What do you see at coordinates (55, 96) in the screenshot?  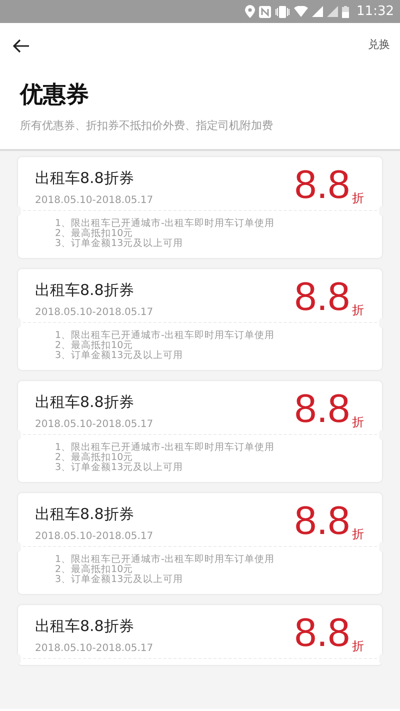 I see `page-title: 优惠券` at bounding box center [55, 96].